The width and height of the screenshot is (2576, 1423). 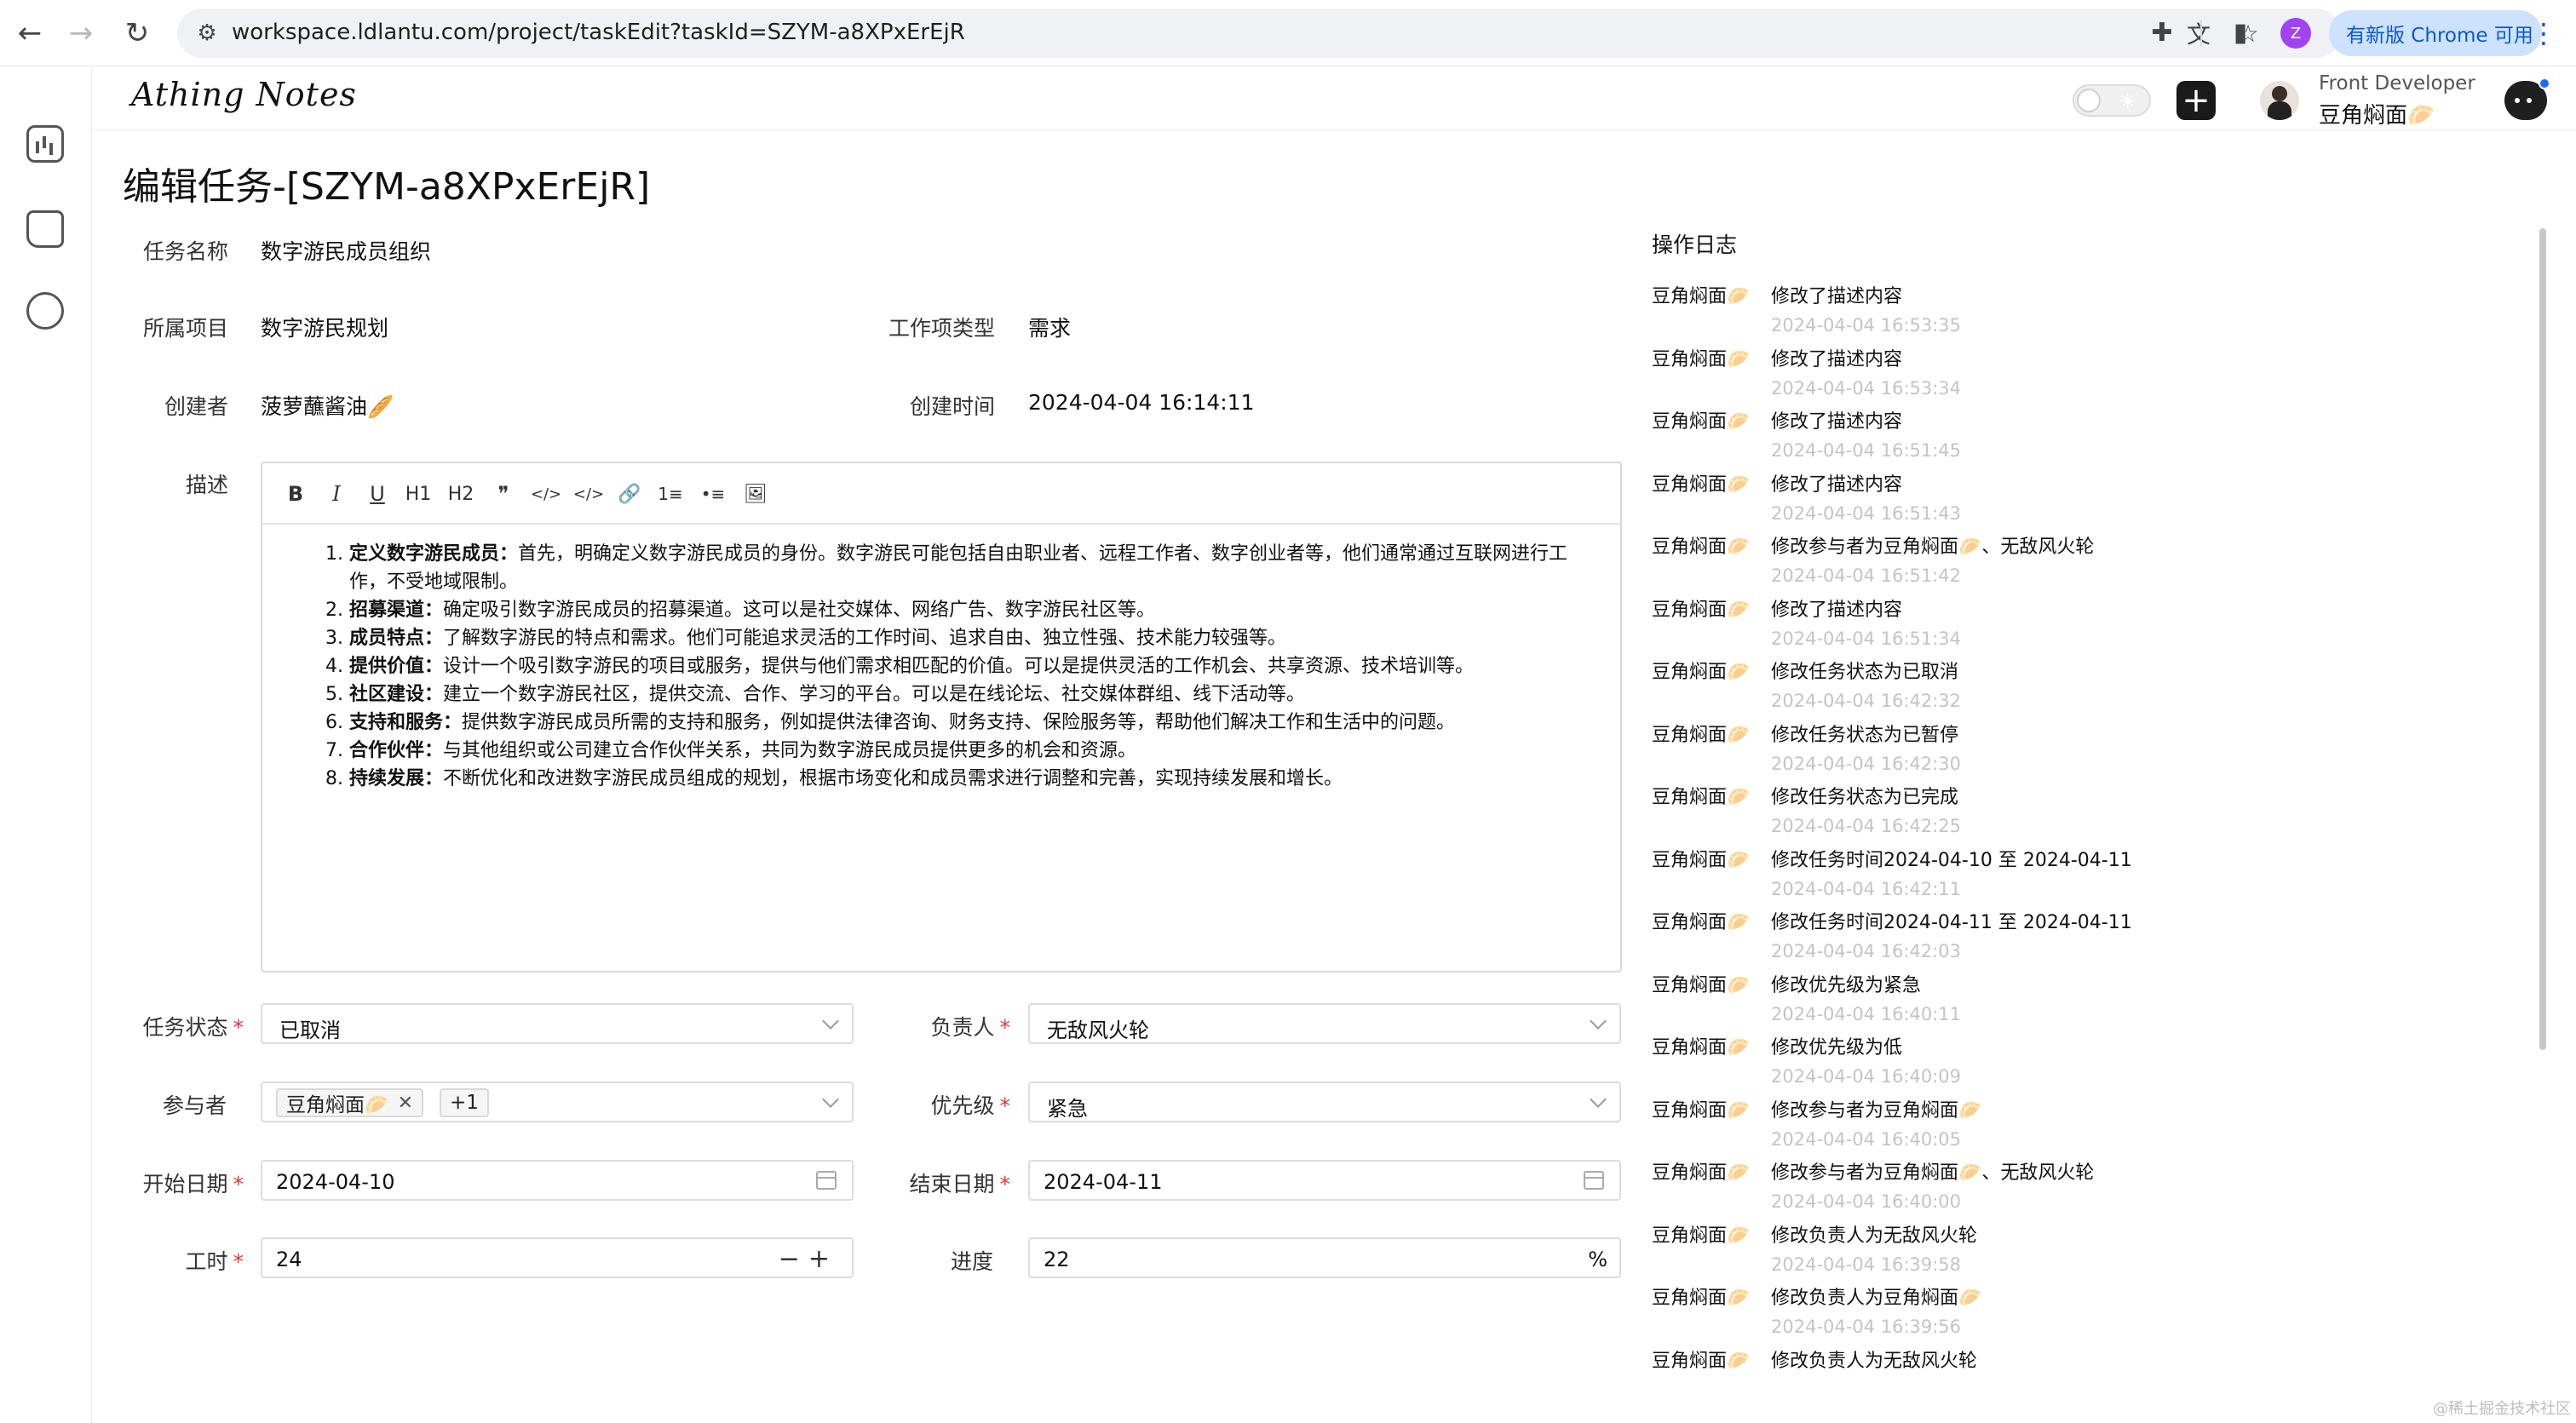 What do you see at coordinates (46, 745) in the screenshot?
I see `left-icon-rail` at bounding box center [46, 745].